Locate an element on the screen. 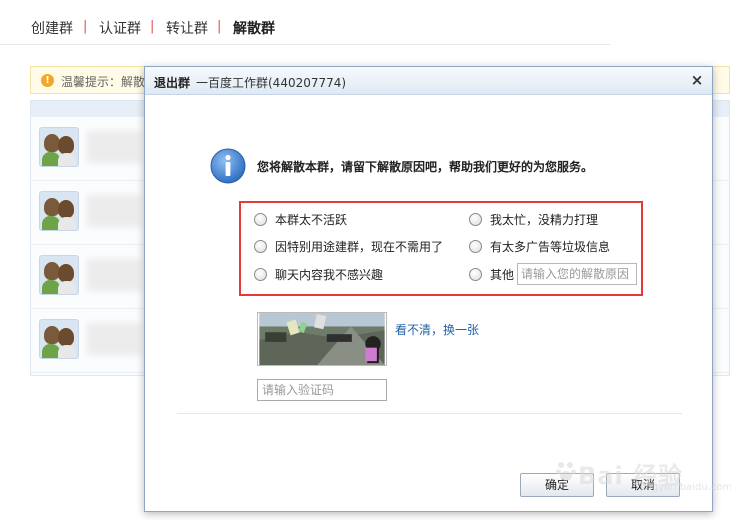 This screenshot has height=520, width=731. reason-not-interested: 聊天内容我不感兴趣 is located at coordinates (318, 274).